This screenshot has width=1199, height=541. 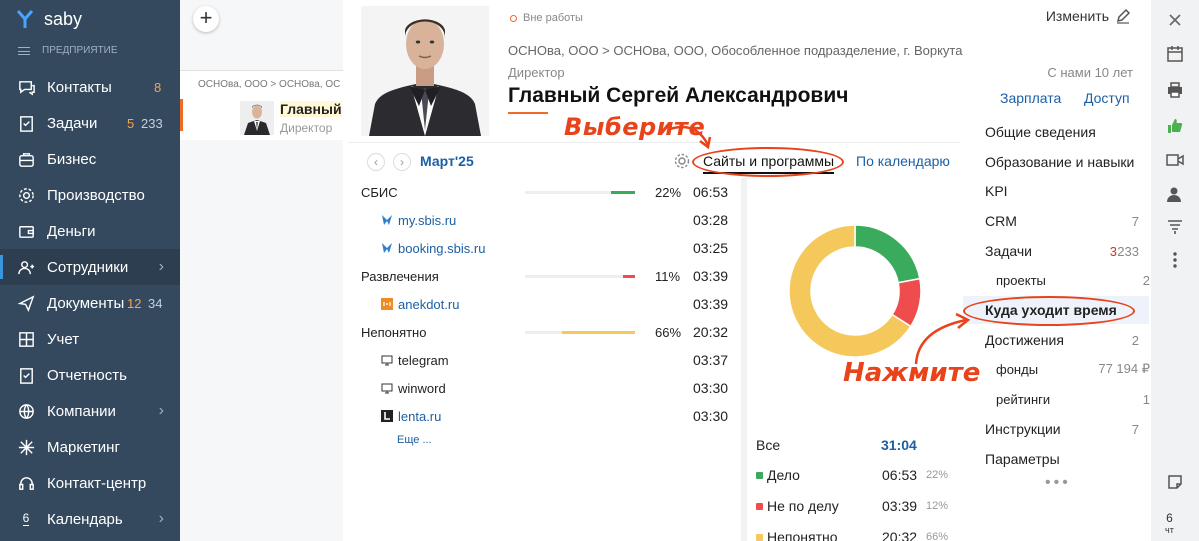 I want to click on add-button: +, so click(x=206, y=19).